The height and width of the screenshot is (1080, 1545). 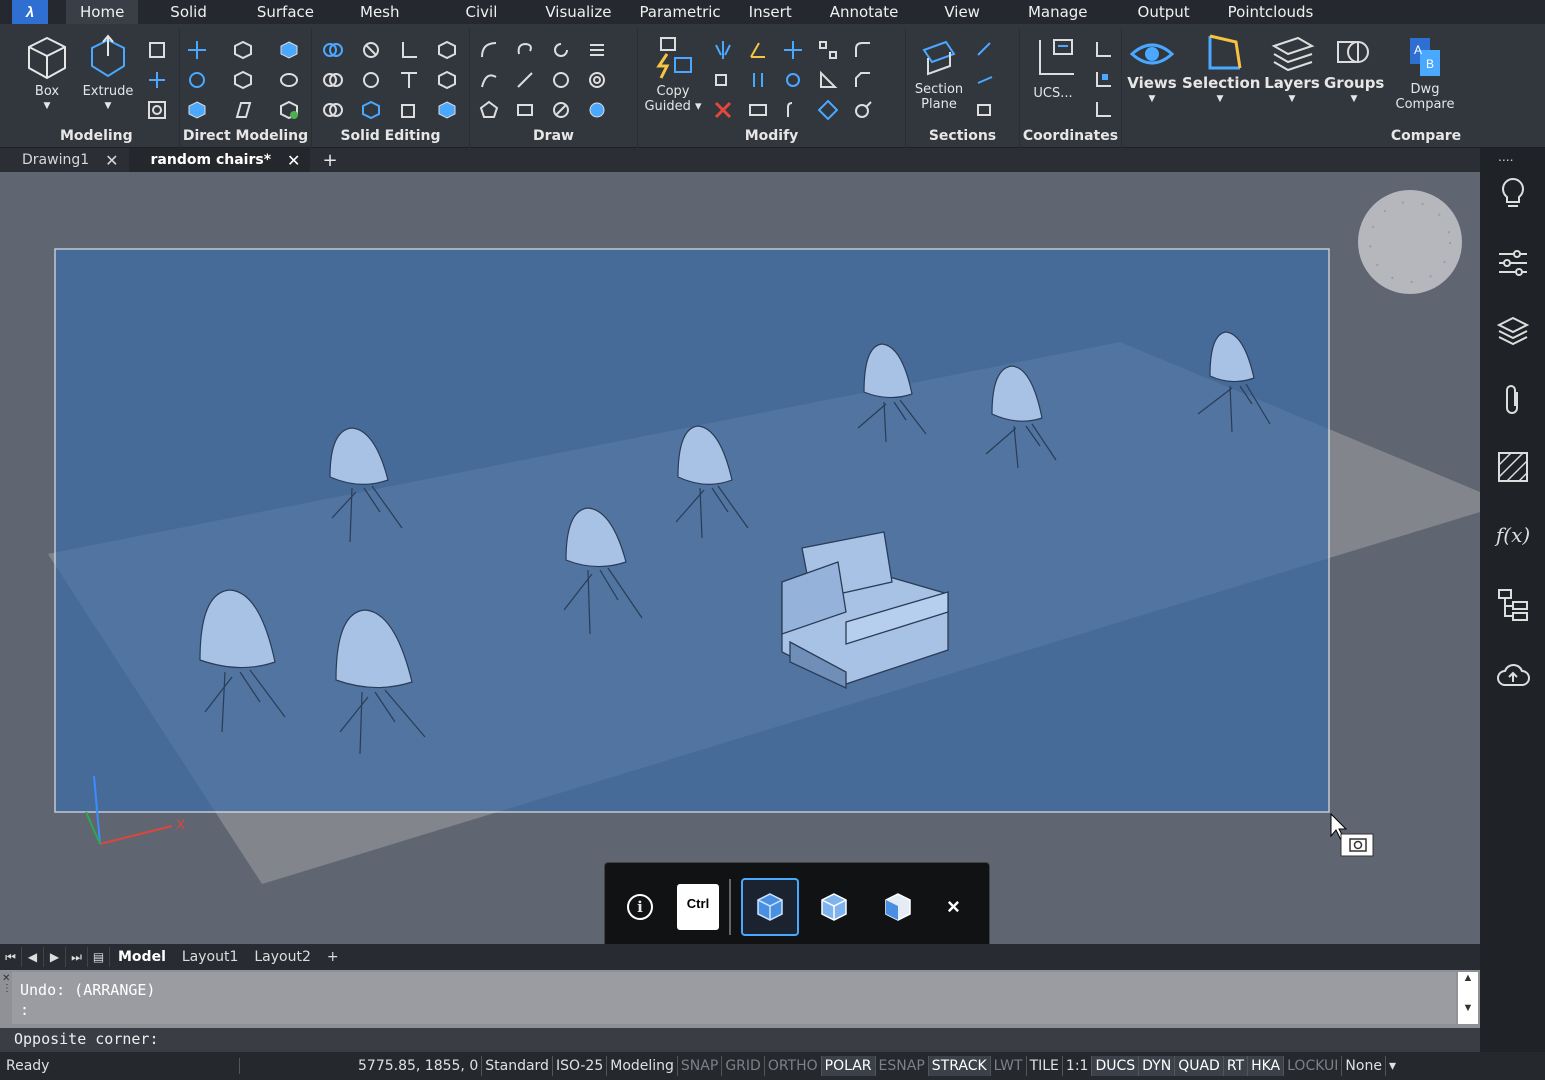 What do you see at coordinates (939, 74) in the screenshot?
I see `section-plane-button: Section Plane` at bounding box center [939, 74].